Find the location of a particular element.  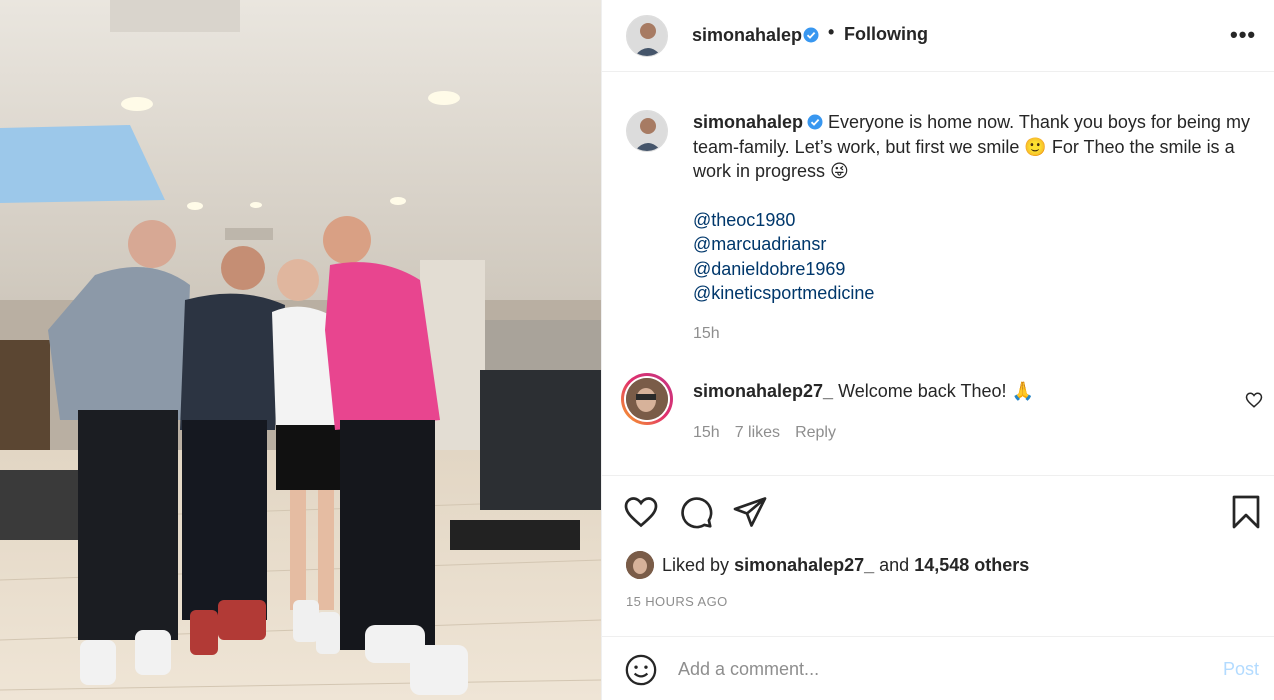

add-comment-bar: Post is located at coordinates (938, 668).